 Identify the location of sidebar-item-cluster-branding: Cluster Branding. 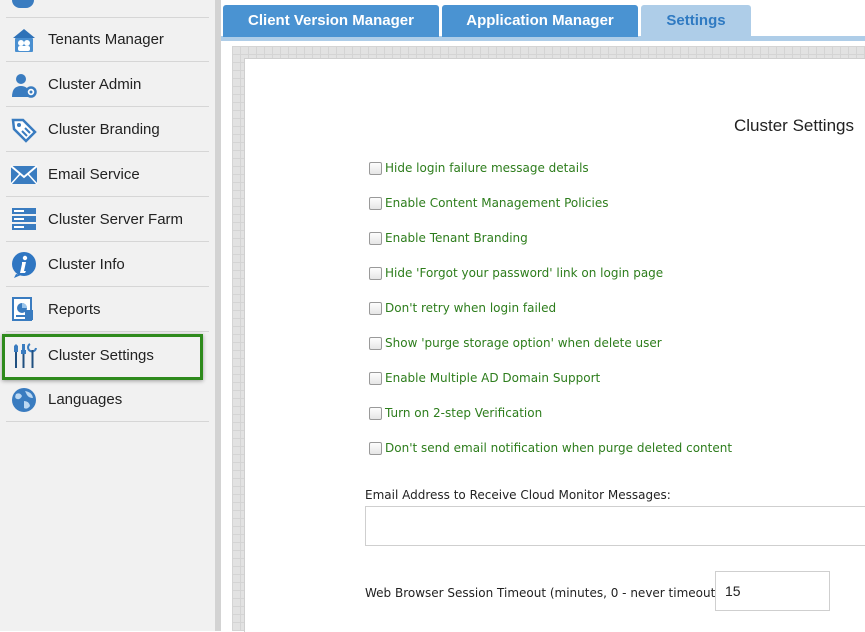
(107, 130).